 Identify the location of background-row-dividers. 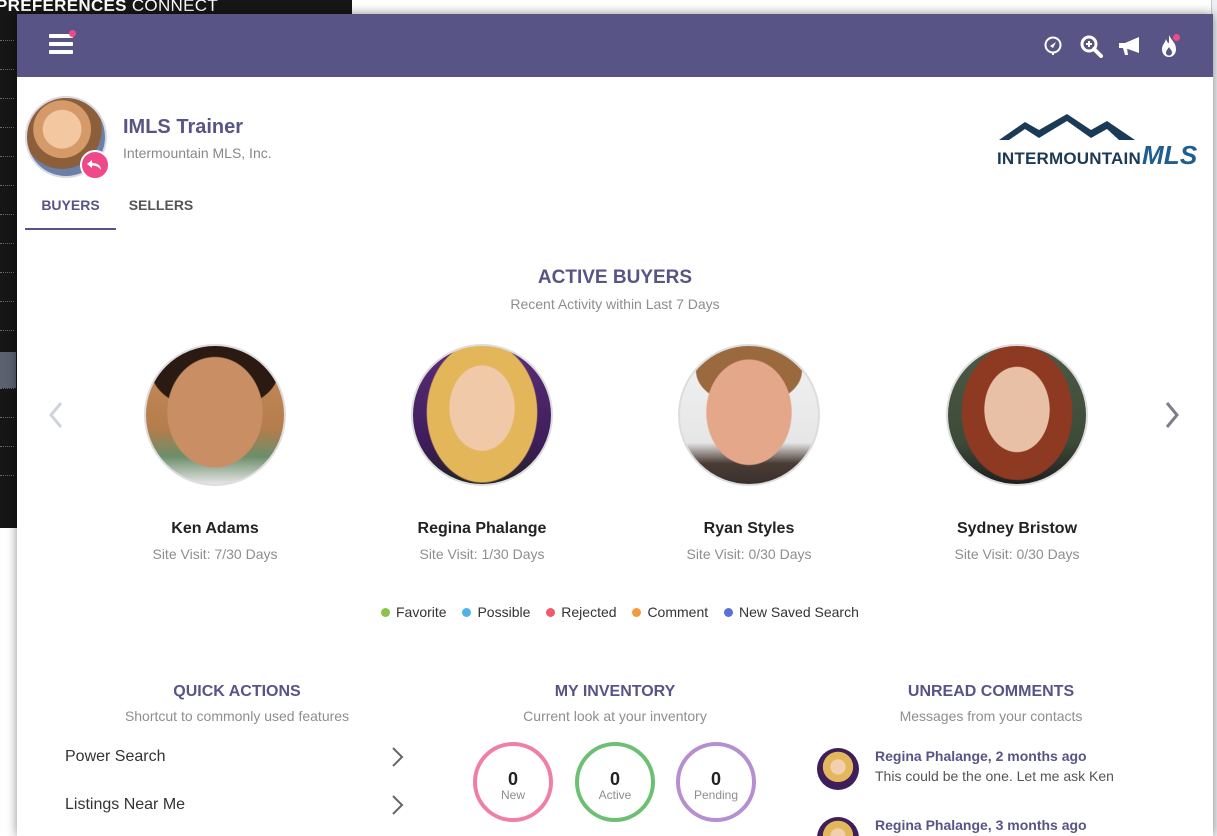
(8, 280).